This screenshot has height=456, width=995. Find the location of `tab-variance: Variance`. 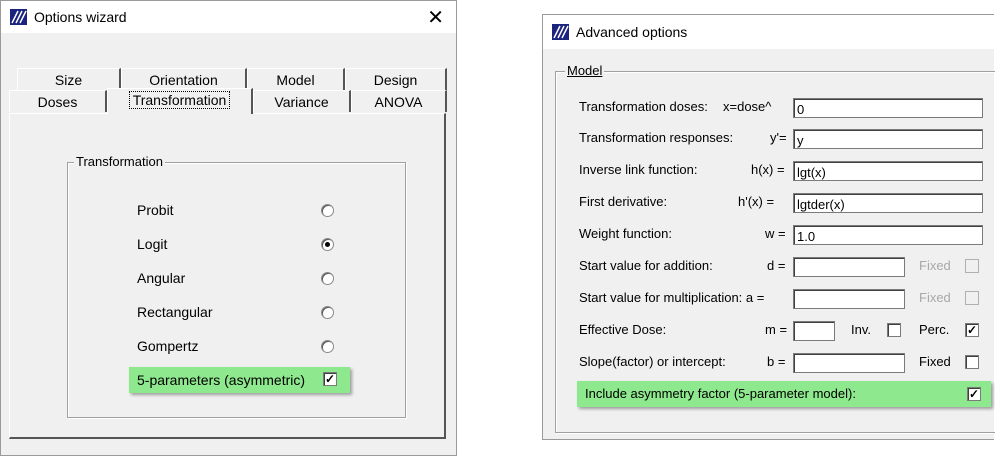

tab-variance: Variance is located at coordinates (302, 101).